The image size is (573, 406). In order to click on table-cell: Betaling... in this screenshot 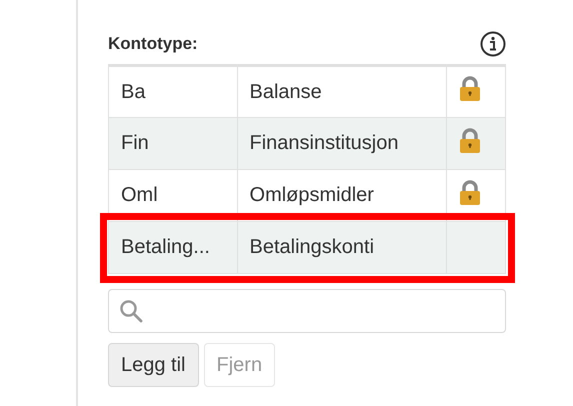, I will do `click(173, 248)`.